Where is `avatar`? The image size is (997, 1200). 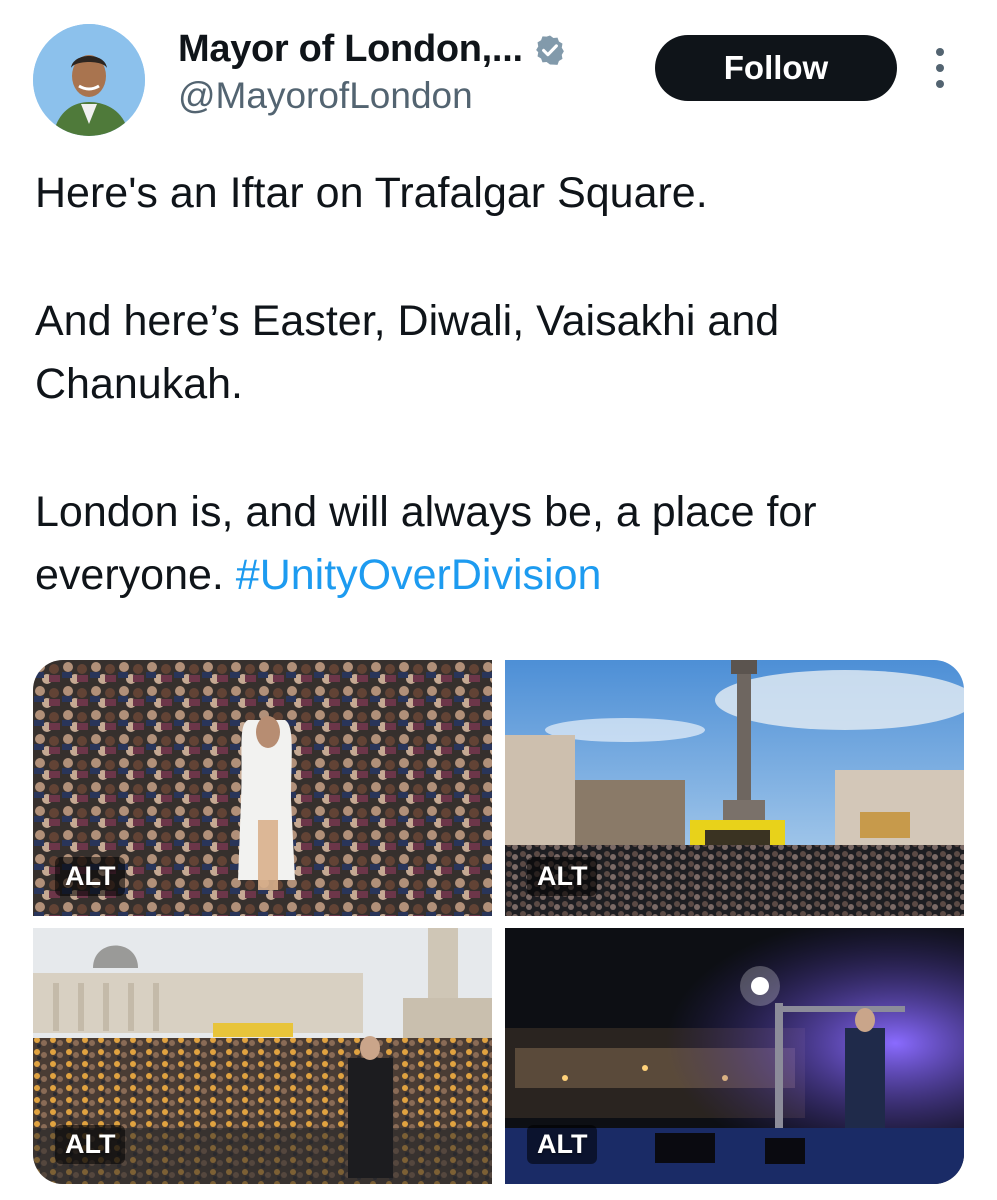 avatar is located at coordinates (89, 80).